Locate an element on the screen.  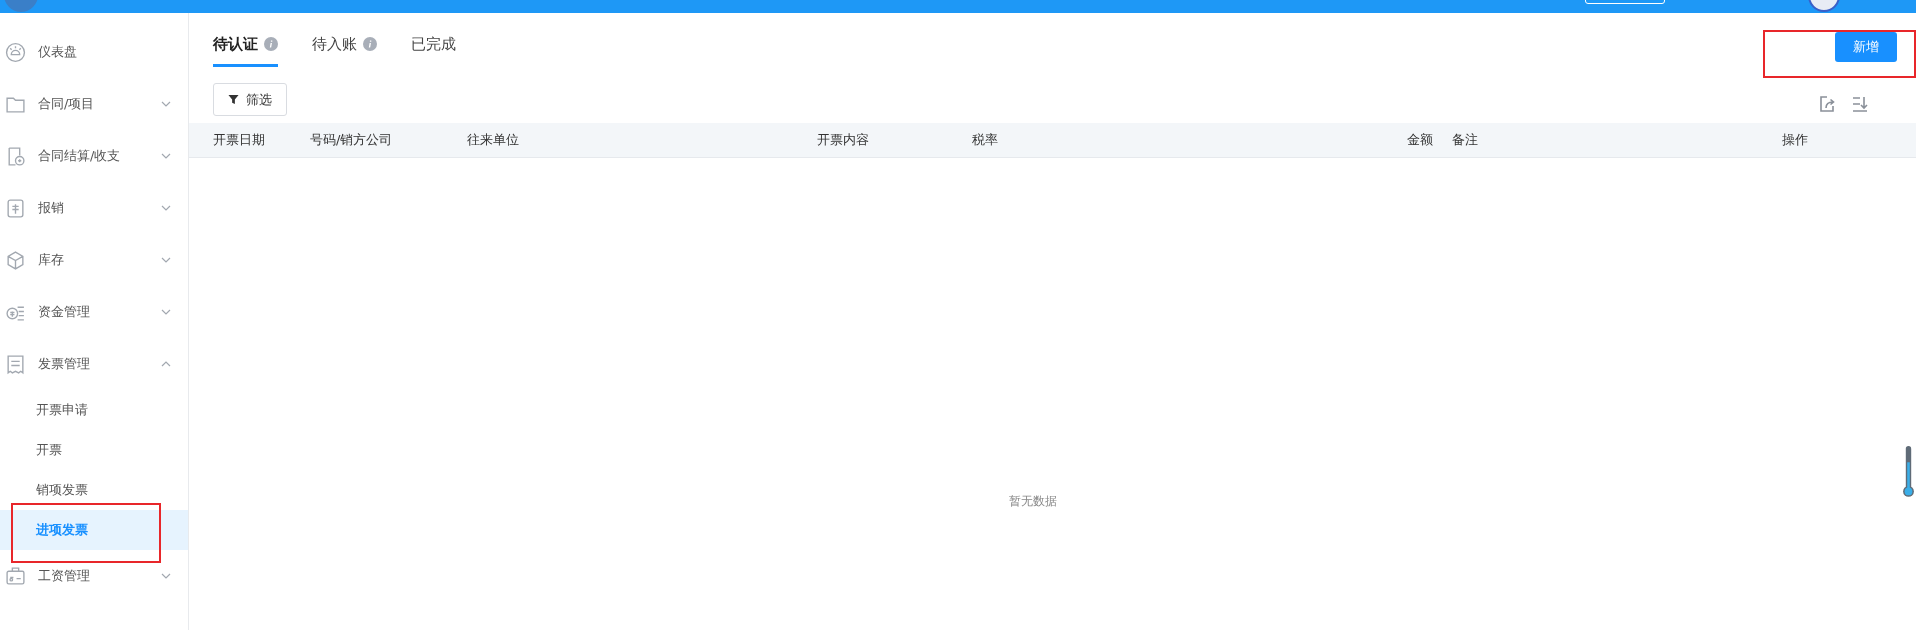
menu-label: 工资管理 is located at coordinates (64, 576).